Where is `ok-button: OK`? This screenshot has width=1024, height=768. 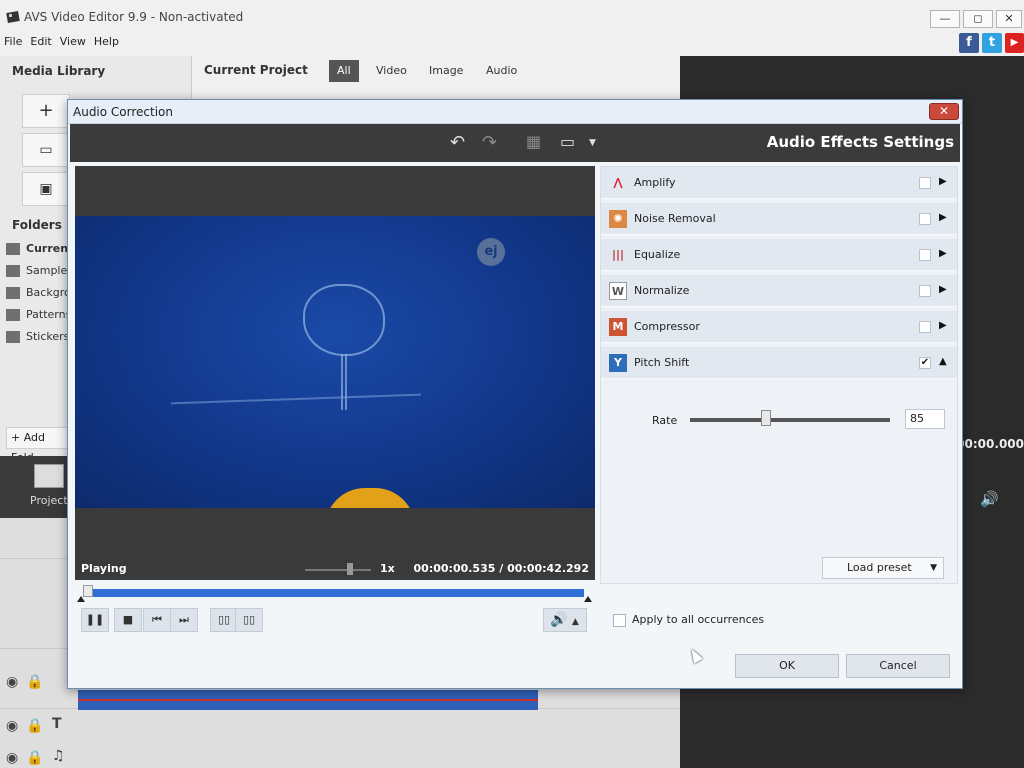 ok-button: OK is located at coordinates (787, 666).